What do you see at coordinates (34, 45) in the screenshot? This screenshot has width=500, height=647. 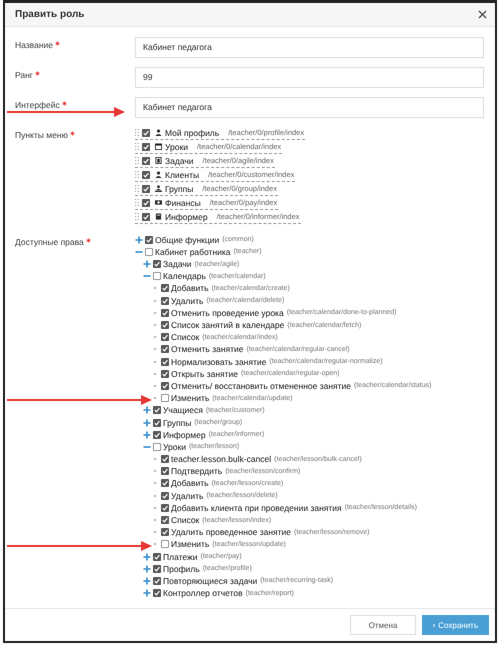 I see `field-label: Название` at bounding box center [34, 45].